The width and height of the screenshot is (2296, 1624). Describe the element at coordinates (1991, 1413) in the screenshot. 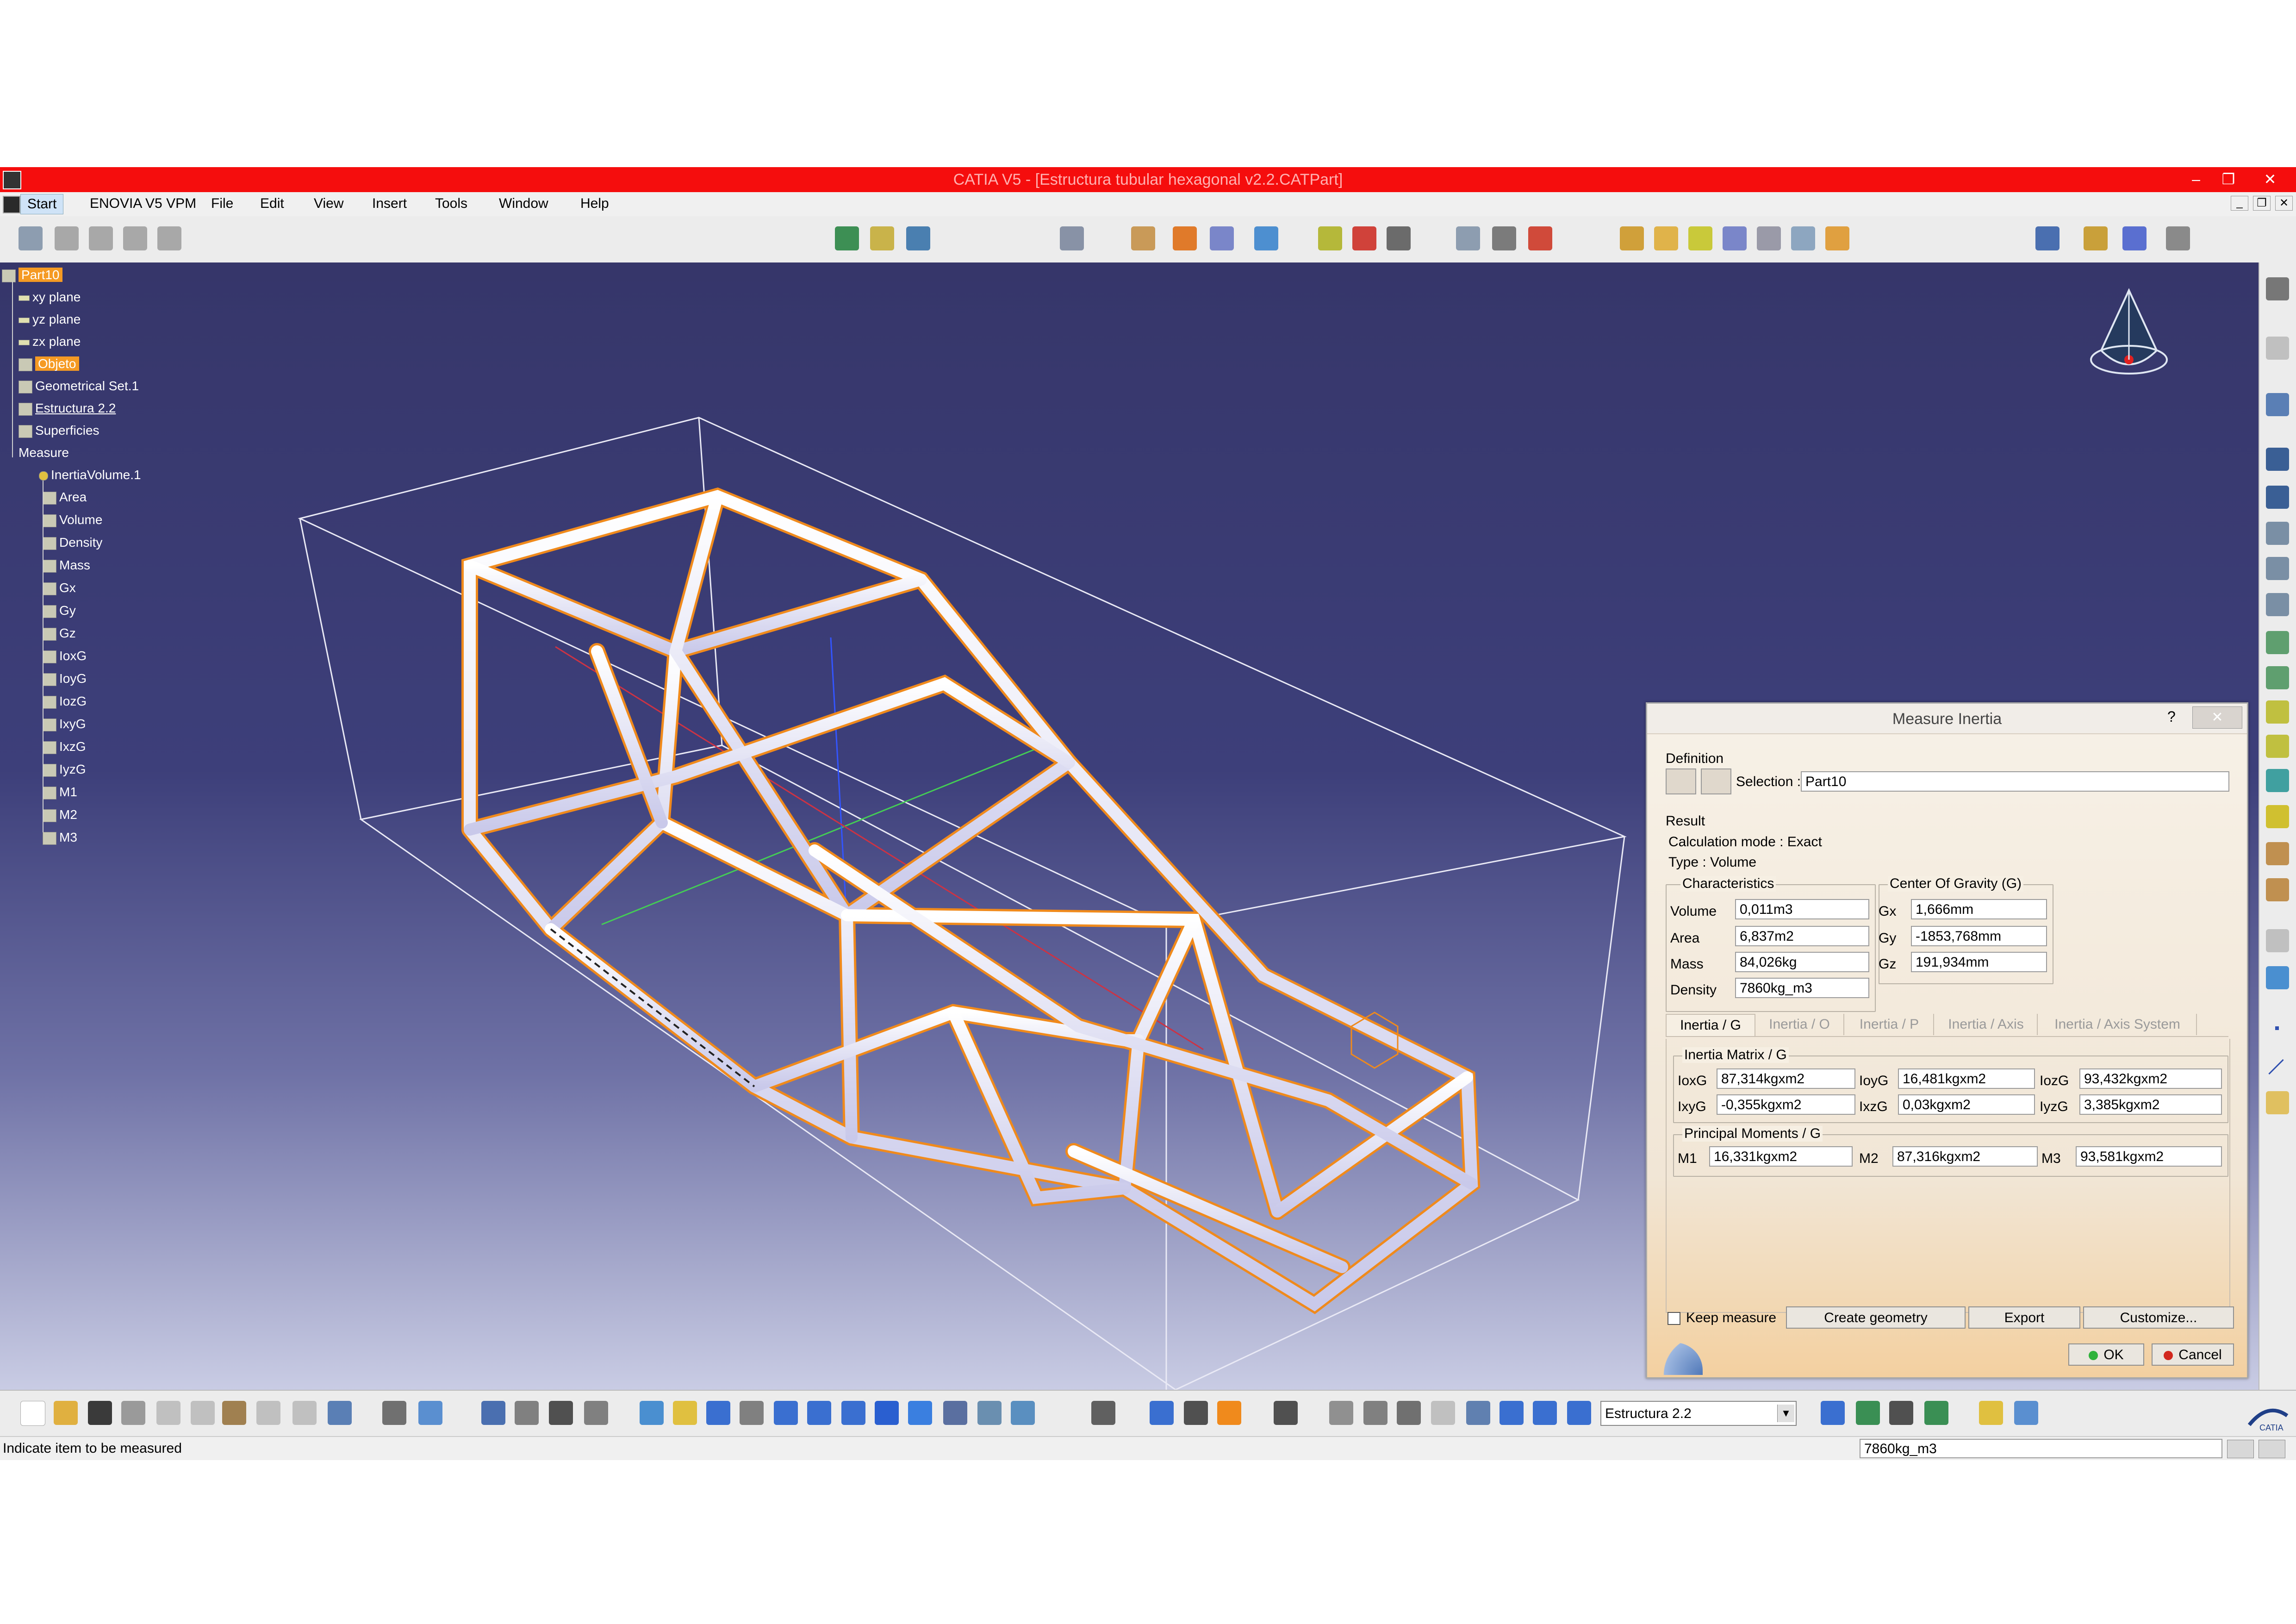

I see `publish-icon` at that location.